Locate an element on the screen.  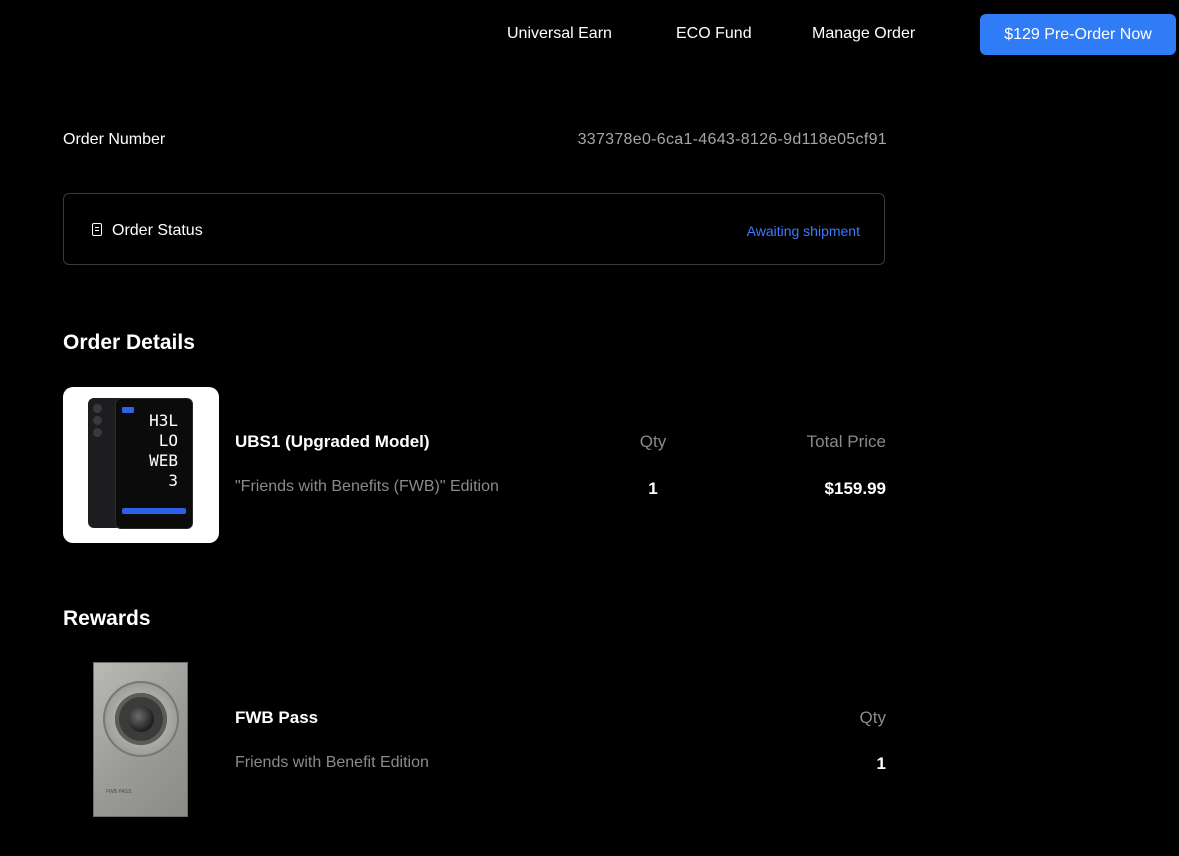
reward-qty-header: Qty is located at coordinates (872, 717).